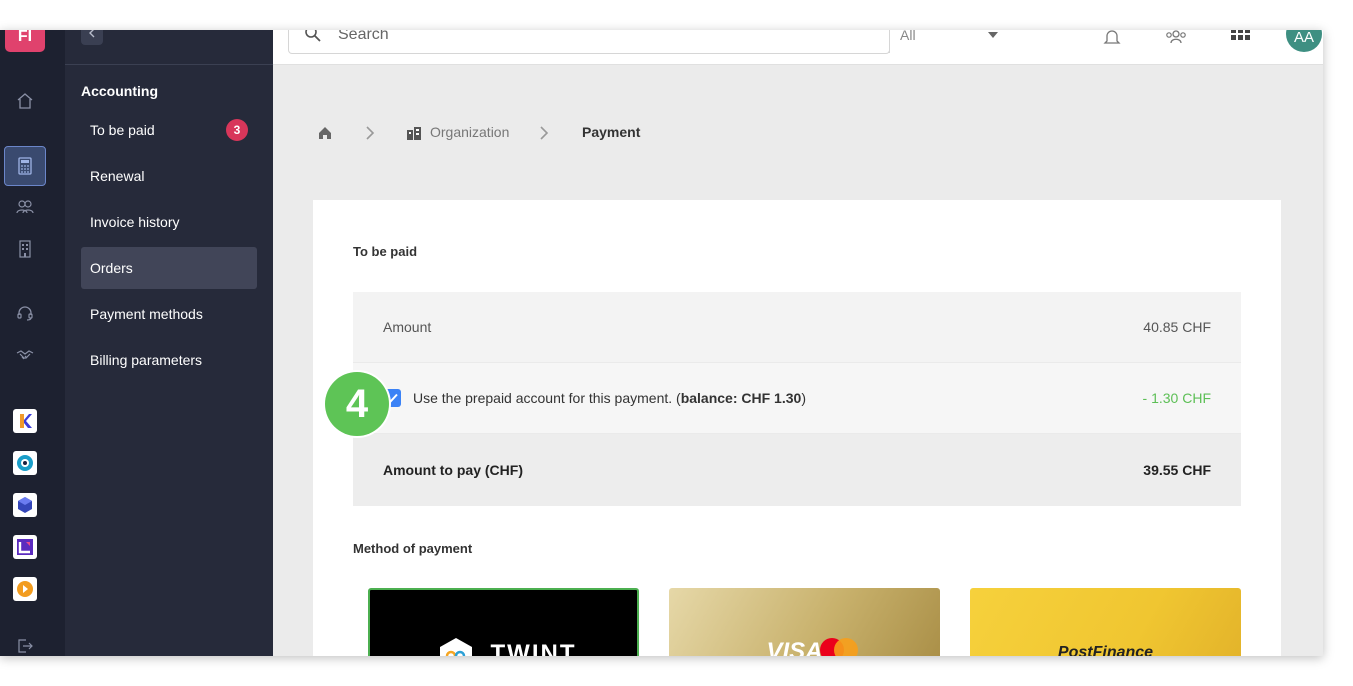 This screenshot has width=1353, height=686. Describe the element at coordinates (122, 130) in the screenshot. I see `sidebar-item-label: To be paid` at that location.